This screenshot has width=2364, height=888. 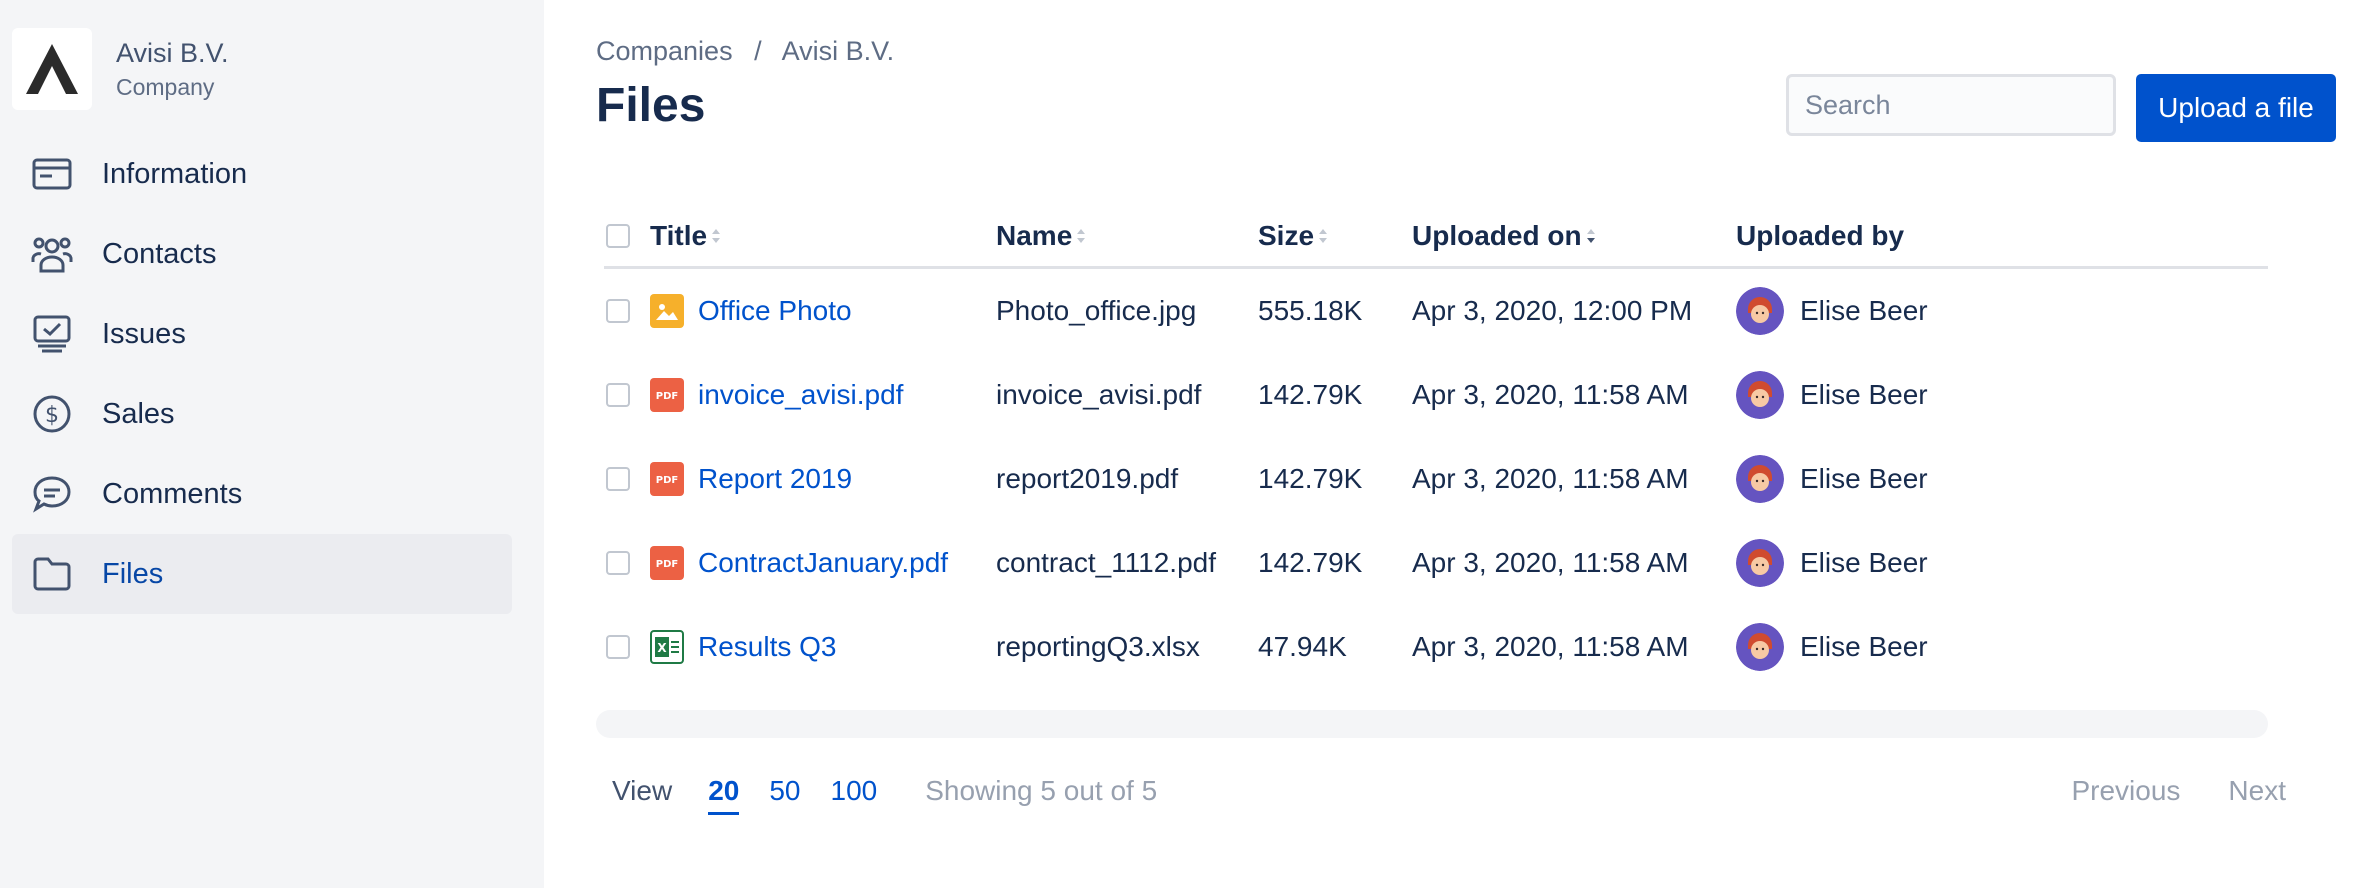 I want to click on upload-file-button: Upload a file, so click(x=2236, y=108).